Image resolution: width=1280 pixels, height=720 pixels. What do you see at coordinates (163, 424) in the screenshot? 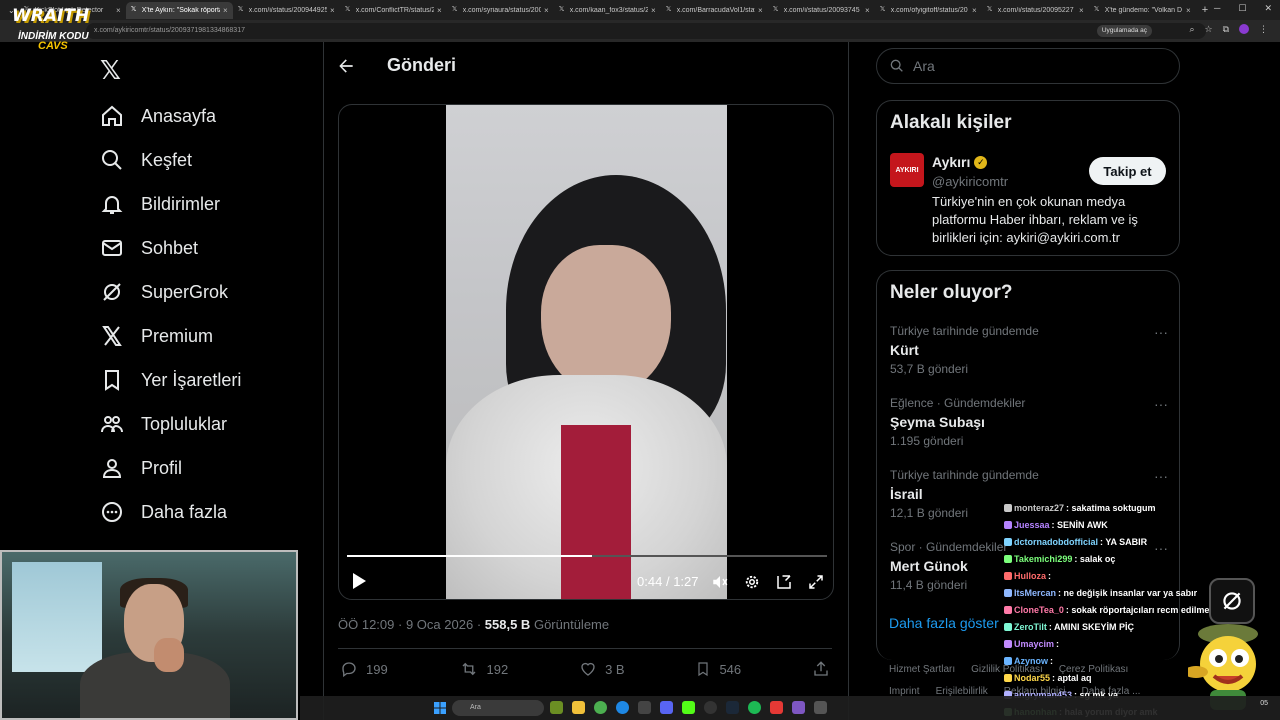
I see `nav-item-communities: Topluluklar` at bounding box center [163, 424].